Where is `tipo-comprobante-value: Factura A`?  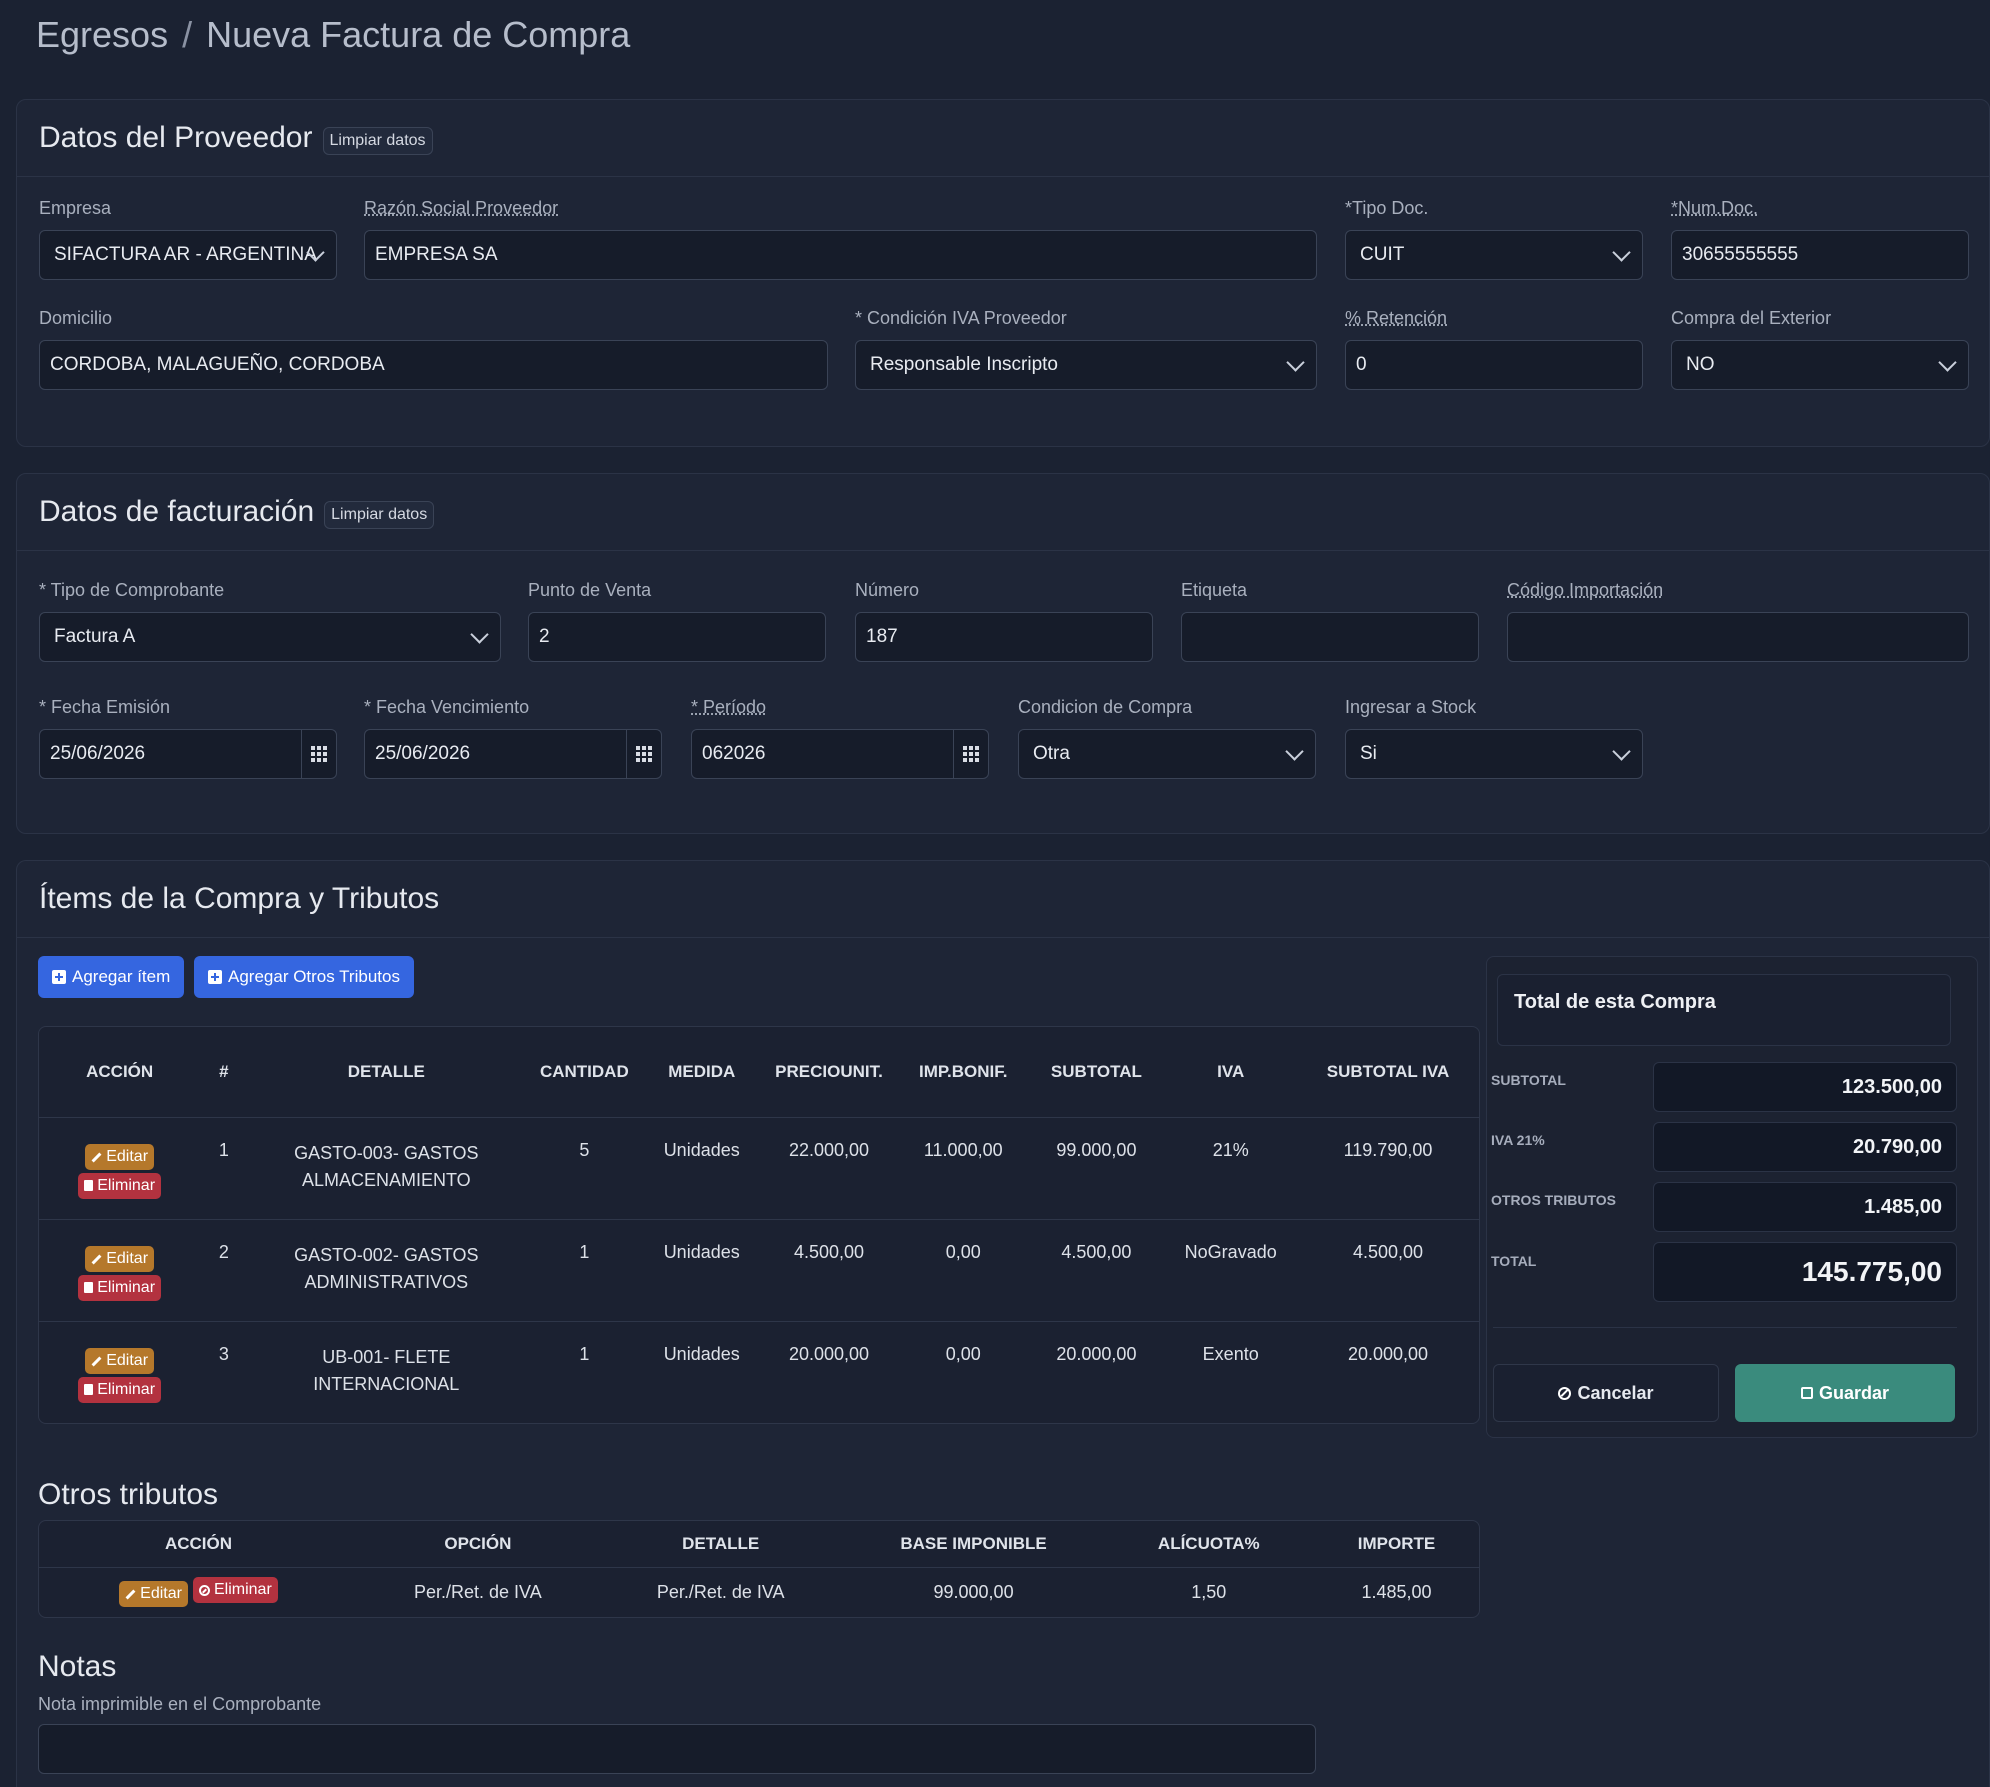 tipo-comprobante-value: Factura A is located at coordinates (95, 636).